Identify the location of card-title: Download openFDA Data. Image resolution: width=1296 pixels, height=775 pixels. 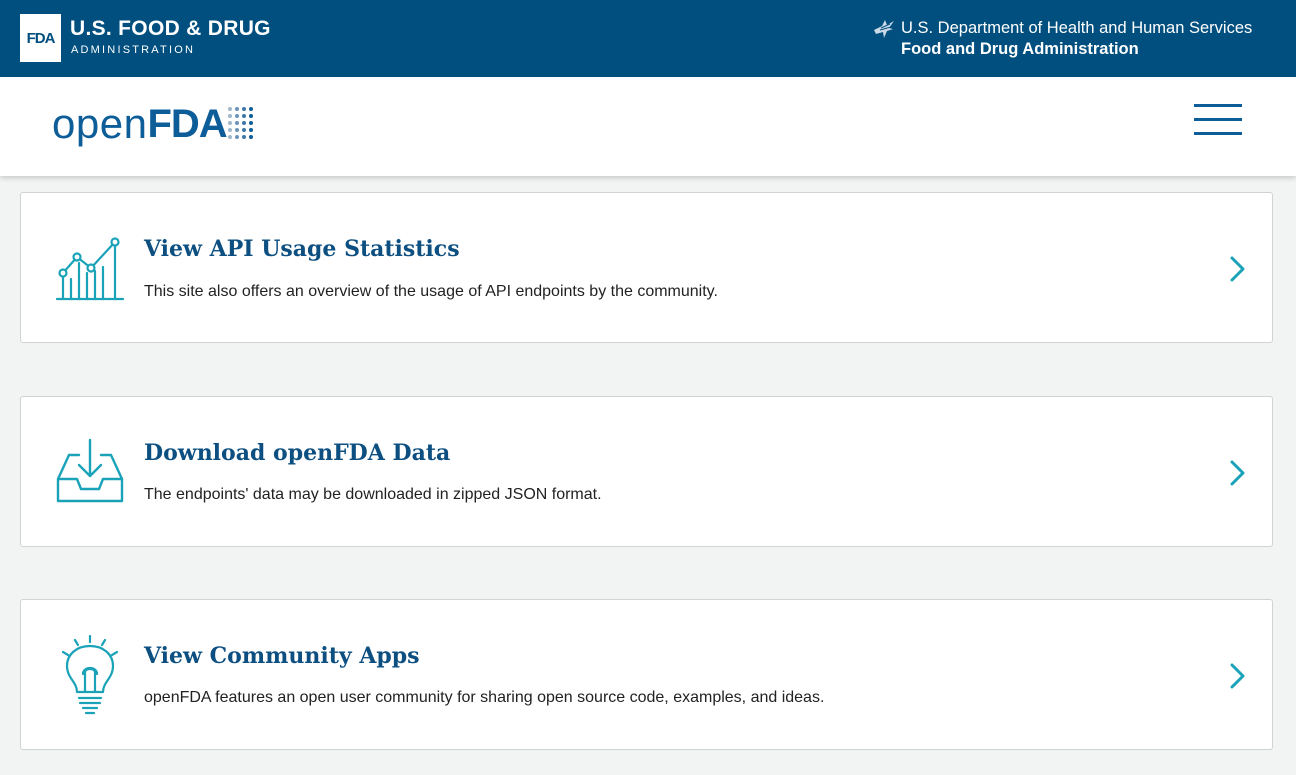
(297, 453).